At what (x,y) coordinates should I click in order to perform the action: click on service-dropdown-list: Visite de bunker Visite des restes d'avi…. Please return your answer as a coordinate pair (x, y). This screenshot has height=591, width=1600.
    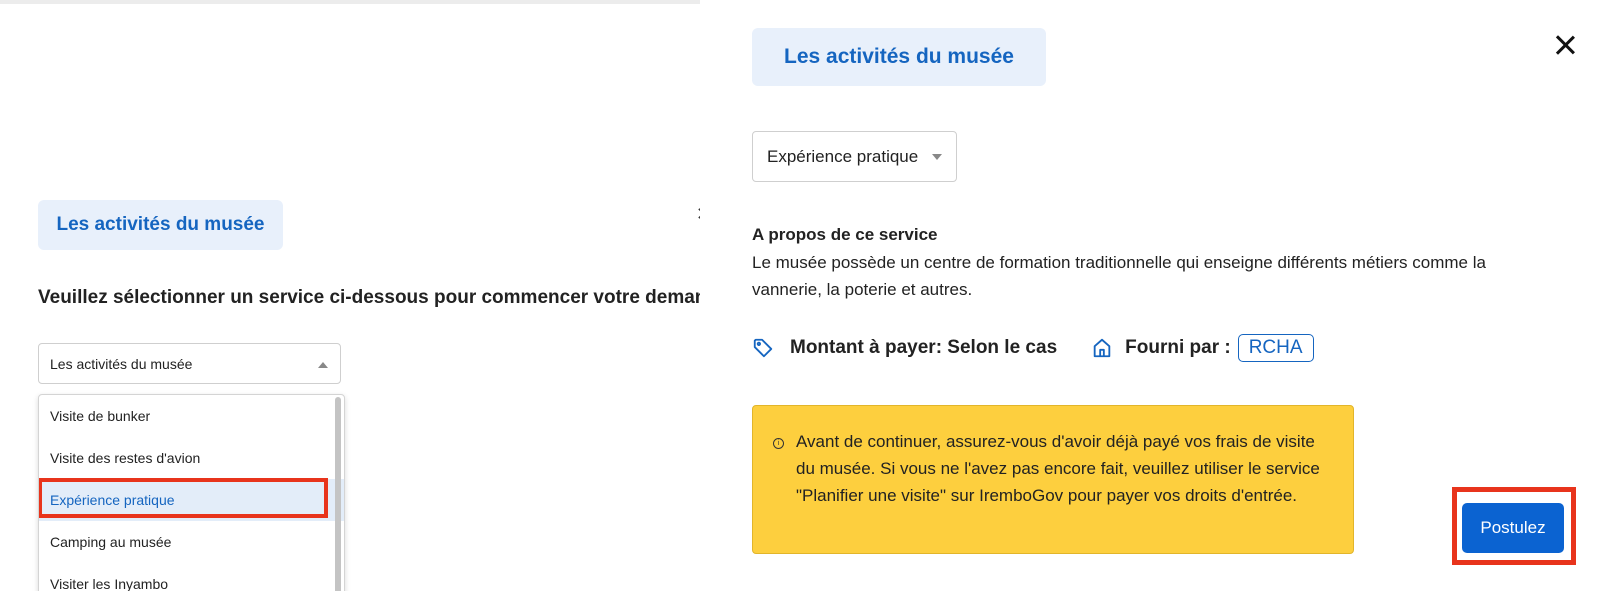
    Looking at the image, I should click on (191, 492).